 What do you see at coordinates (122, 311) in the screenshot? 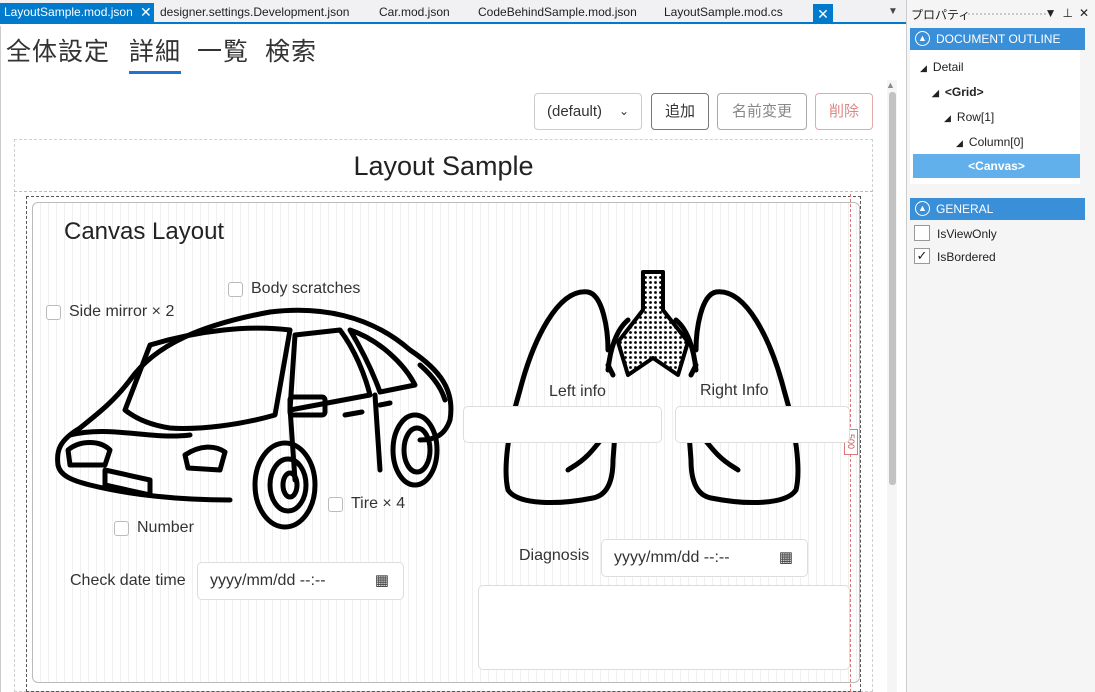
I see `side-mirror-label: Side mirror × 2` at bounding box center [122, 311].